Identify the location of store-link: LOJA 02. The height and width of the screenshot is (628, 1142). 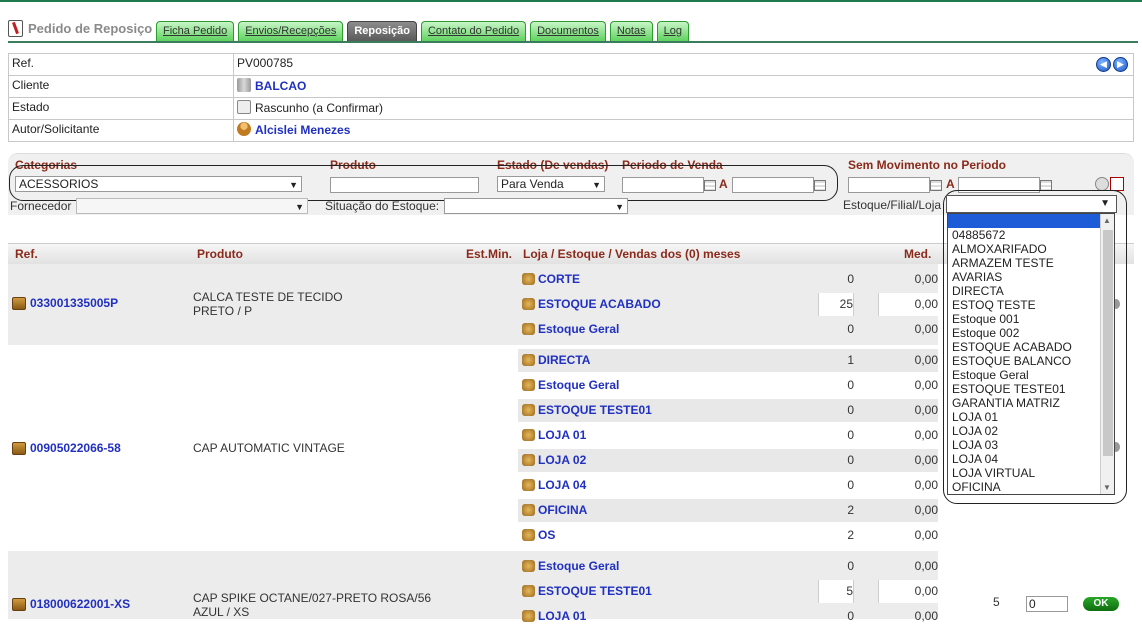
(554, 460).